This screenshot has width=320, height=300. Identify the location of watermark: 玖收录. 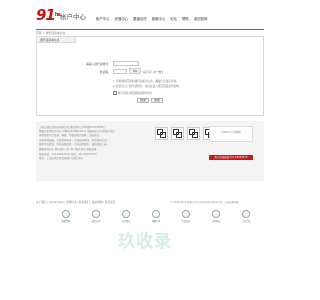
(145, 242).